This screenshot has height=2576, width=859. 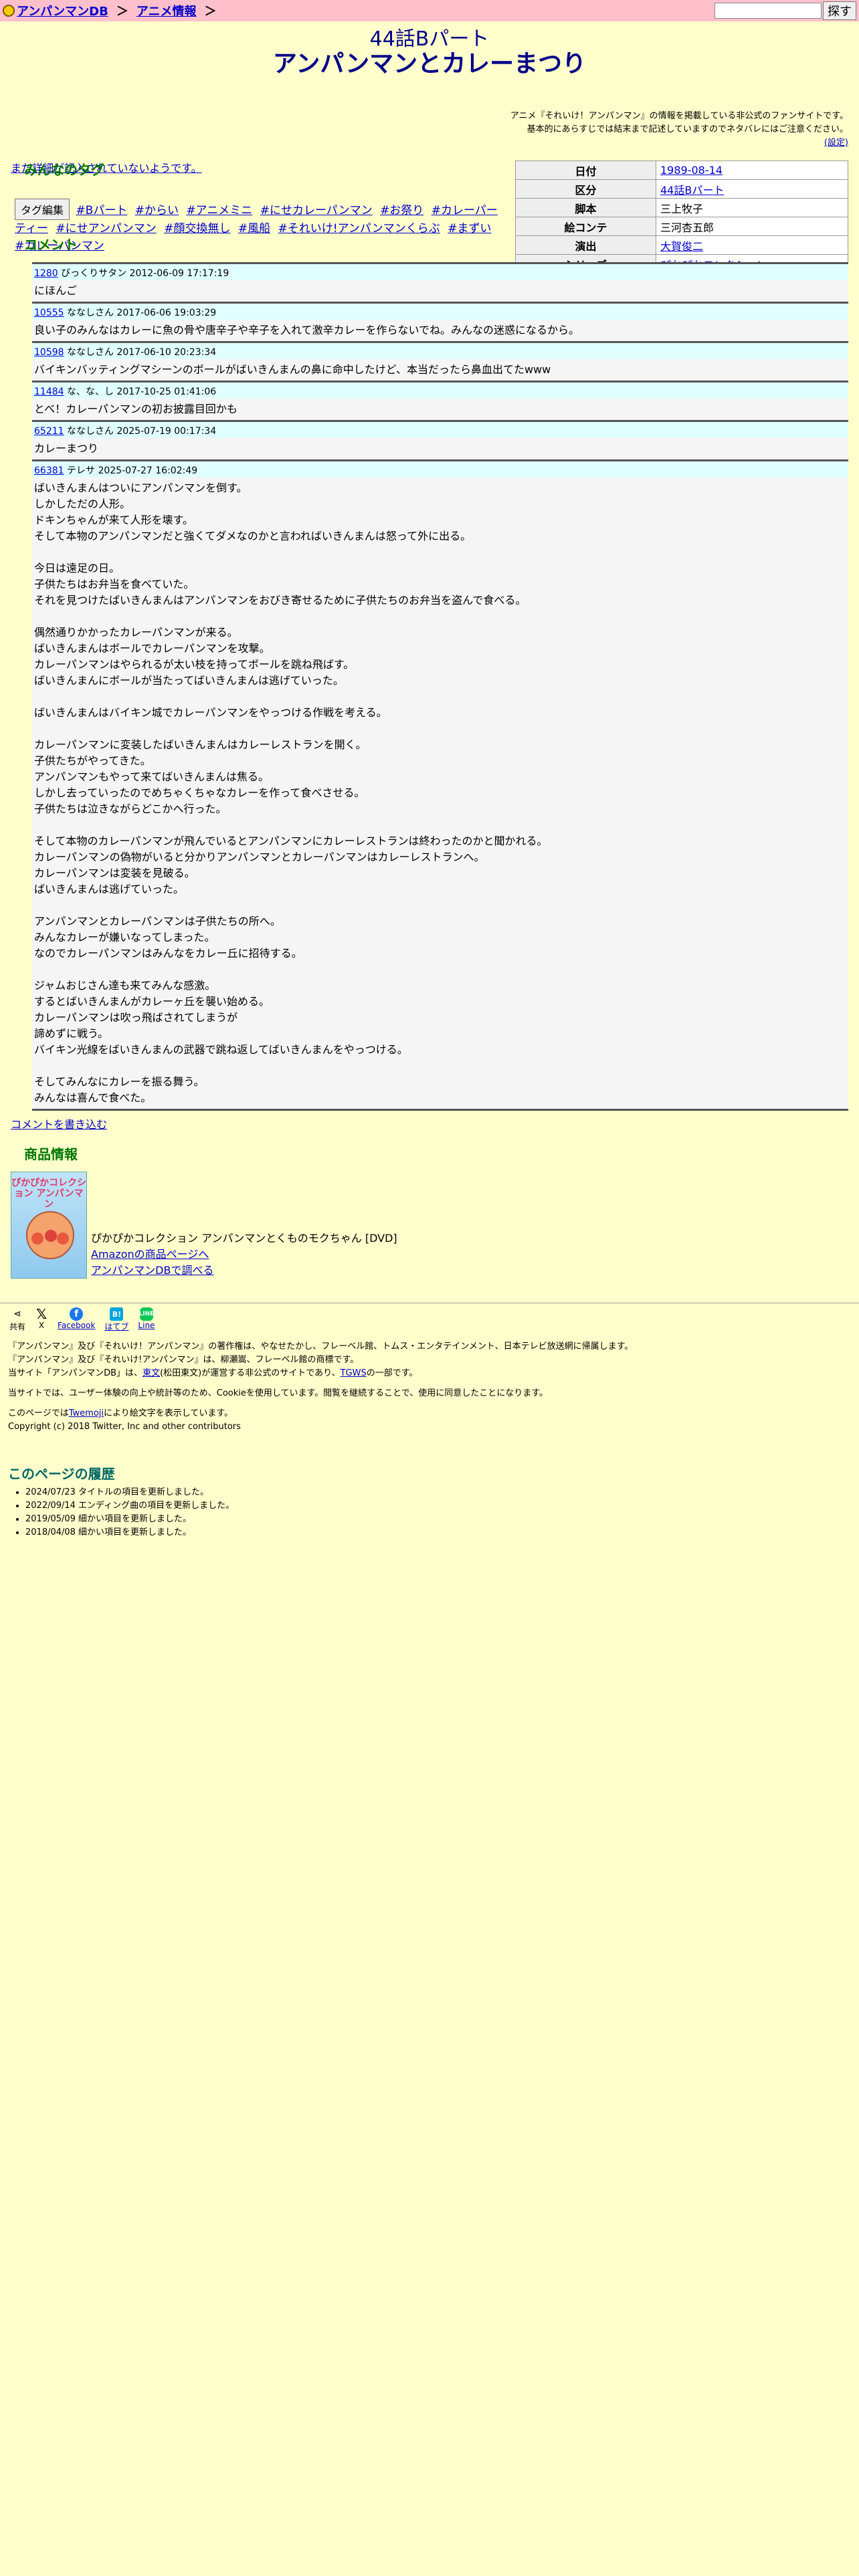 I want to click on tag-link: #まずい, so click(x=470, y=228).